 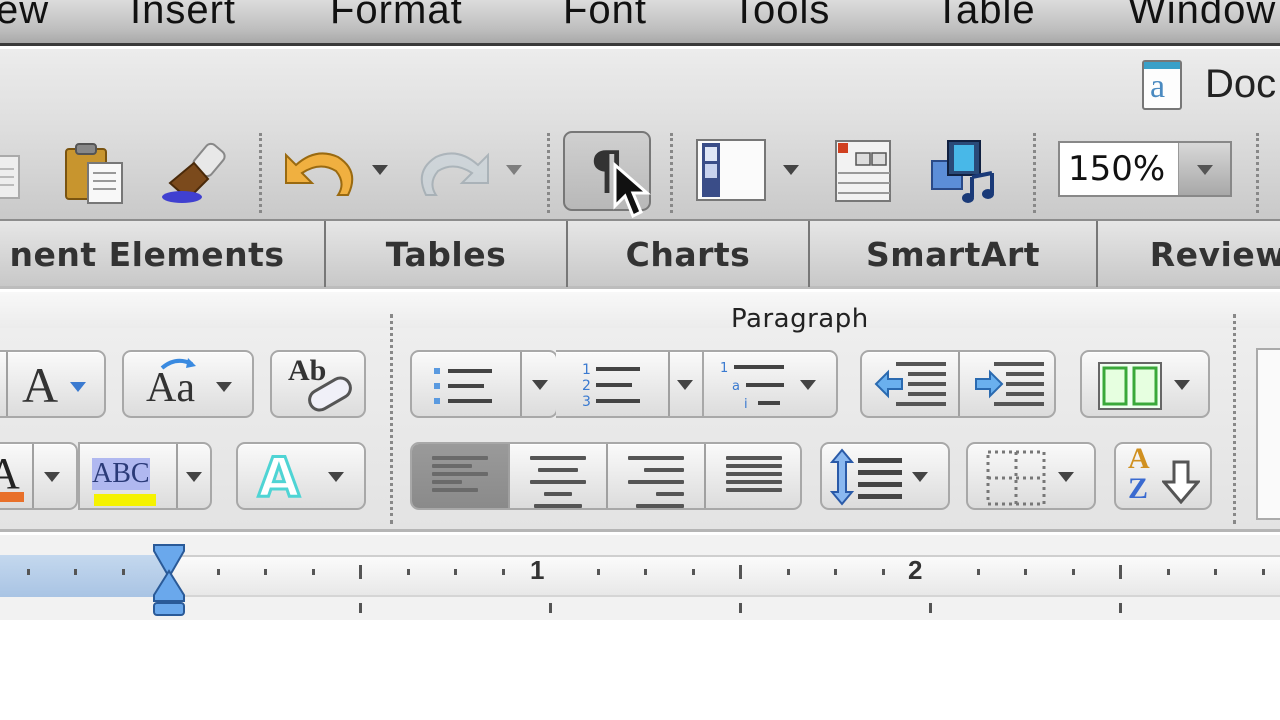 I want to click on highlight-button: ABC, so click(x=145, y=476).